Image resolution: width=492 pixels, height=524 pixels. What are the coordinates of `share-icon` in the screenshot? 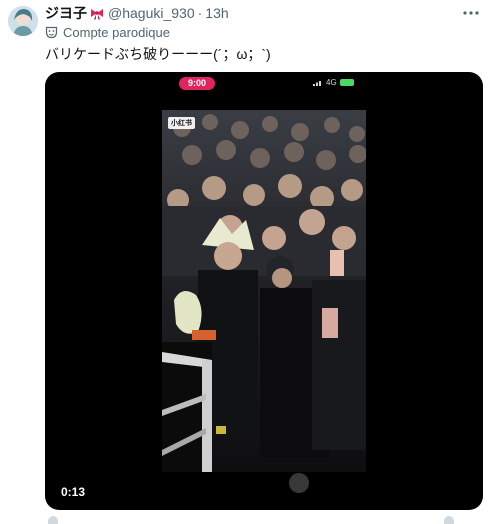 It's located at (449, 520).